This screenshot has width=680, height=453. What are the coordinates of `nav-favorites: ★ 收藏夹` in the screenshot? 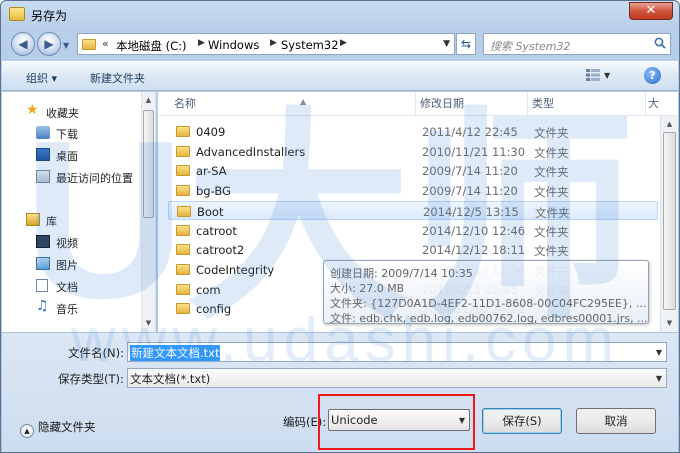 It's located at (71, 112).